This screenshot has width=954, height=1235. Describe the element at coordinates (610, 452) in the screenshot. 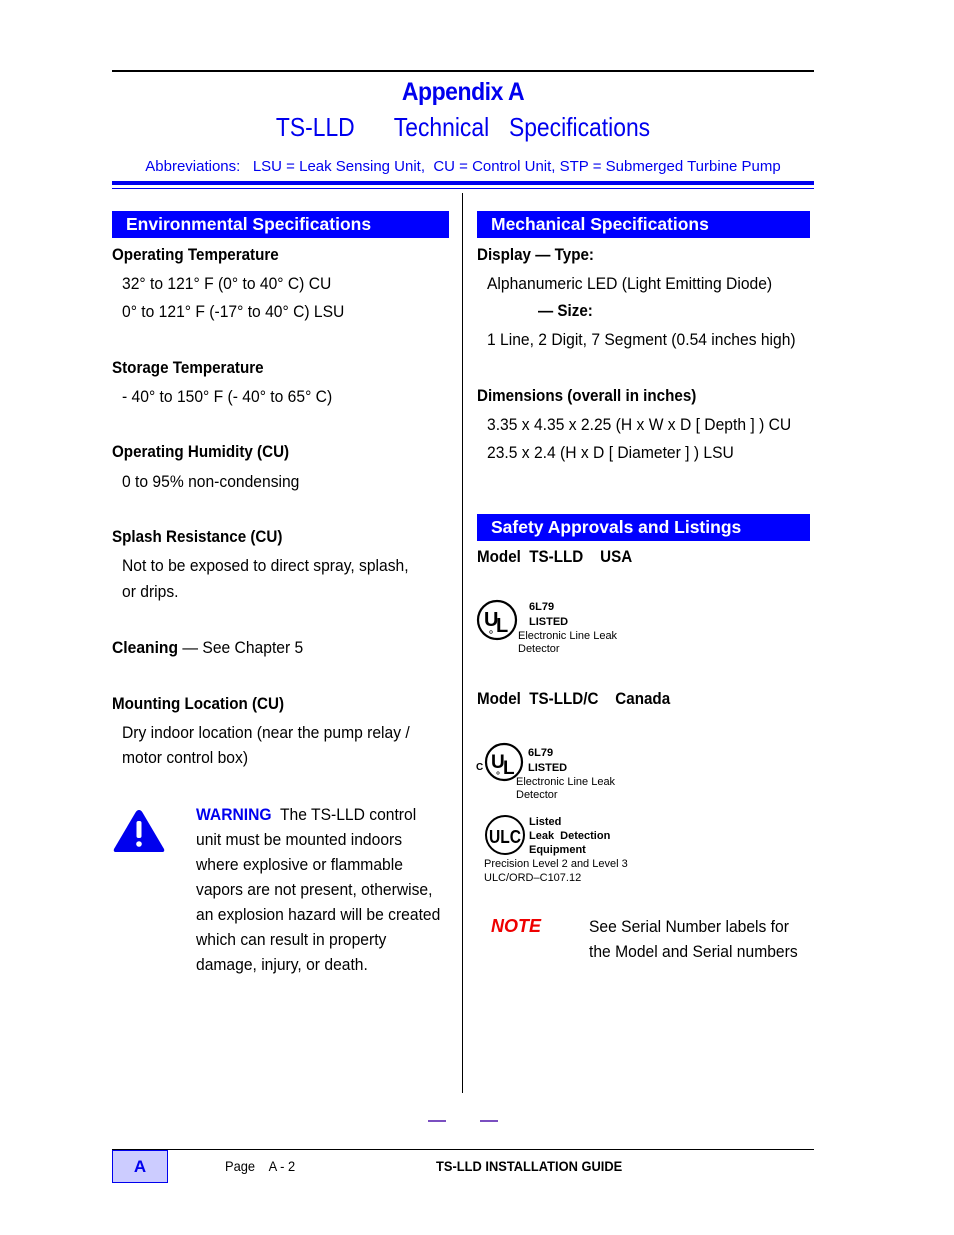

I see `dimensions-lsu: 23.5 x 2.4 (H x D [ Diameter ] ) LSU` at that location.